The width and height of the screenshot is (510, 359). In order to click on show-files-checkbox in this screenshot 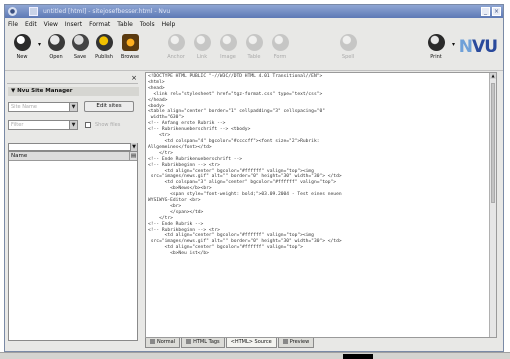, I will do `click(88, 125)`.